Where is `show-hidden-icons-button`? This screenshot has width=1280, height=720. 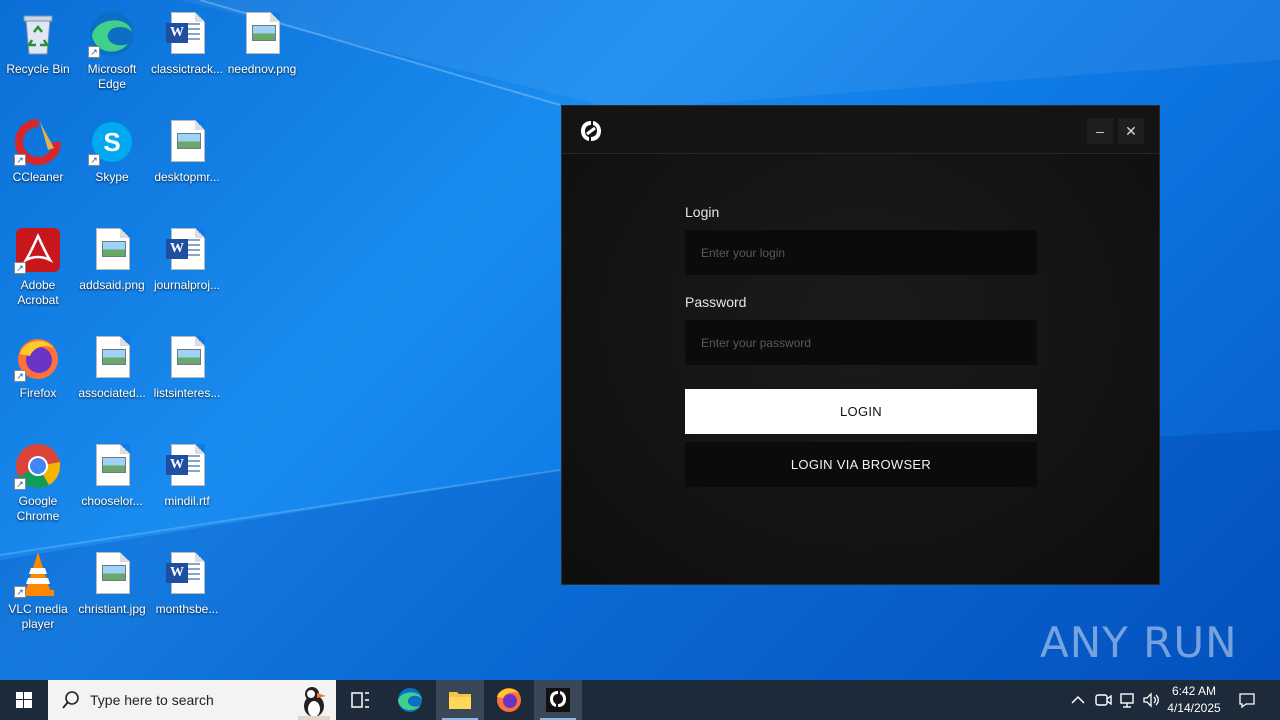
show-hidden-icons-button is located at coordinates (1078, 700).